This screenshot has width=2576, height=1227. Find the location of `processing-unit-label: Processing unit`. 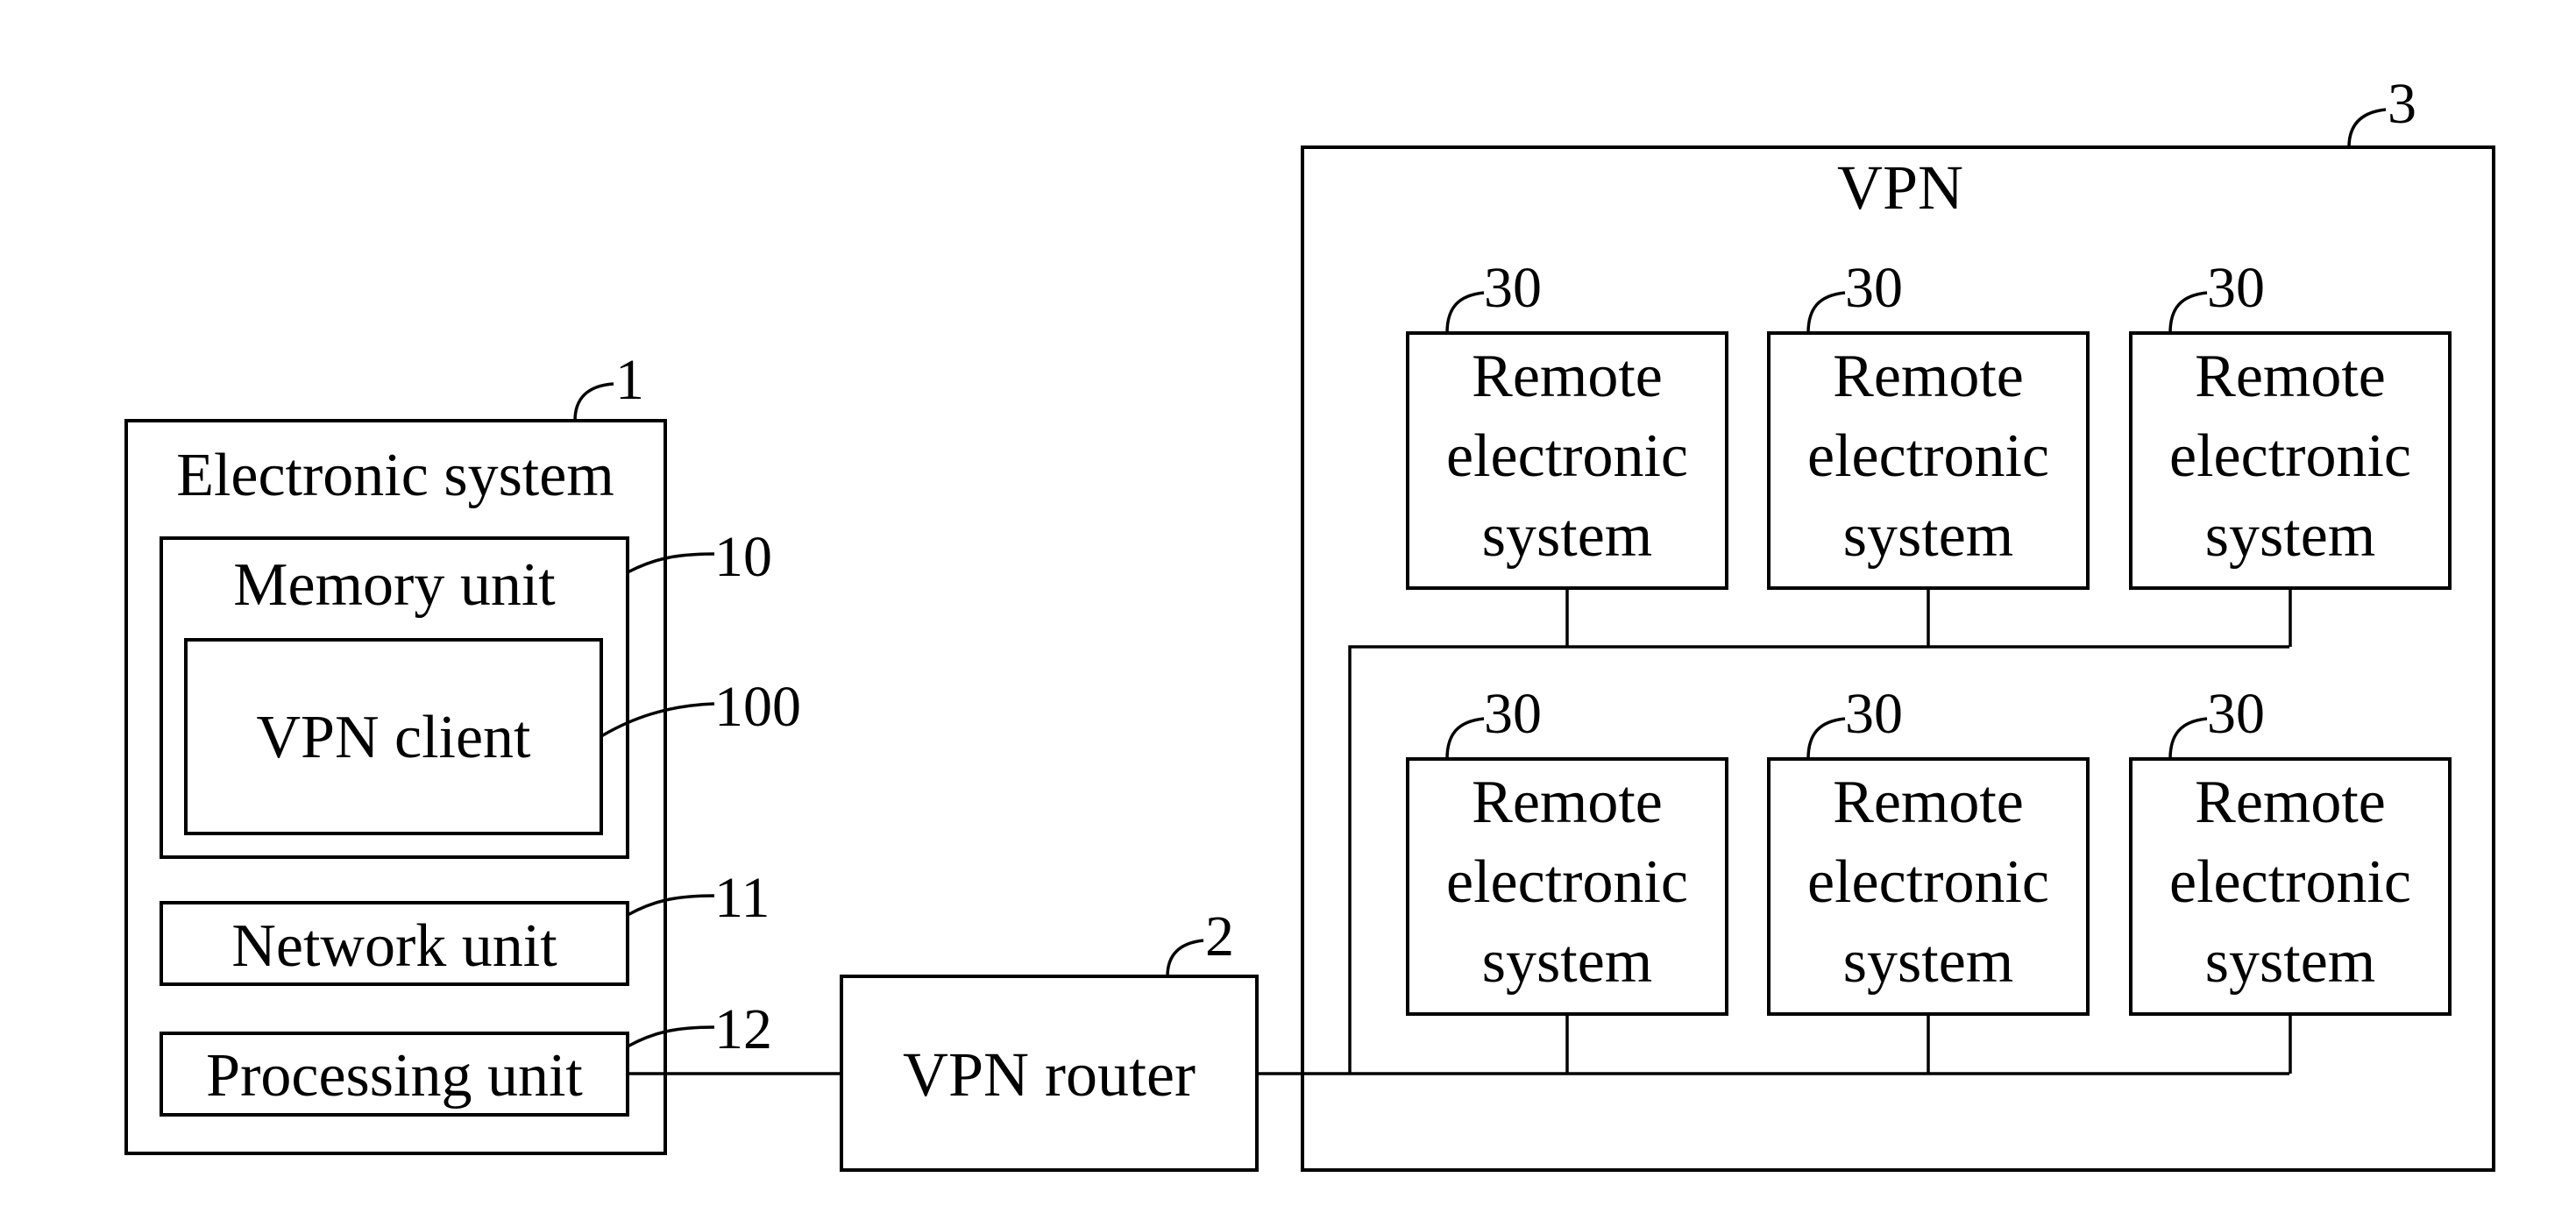

processing-unit-label: Processing unit is located at coordinates (394, 1076).